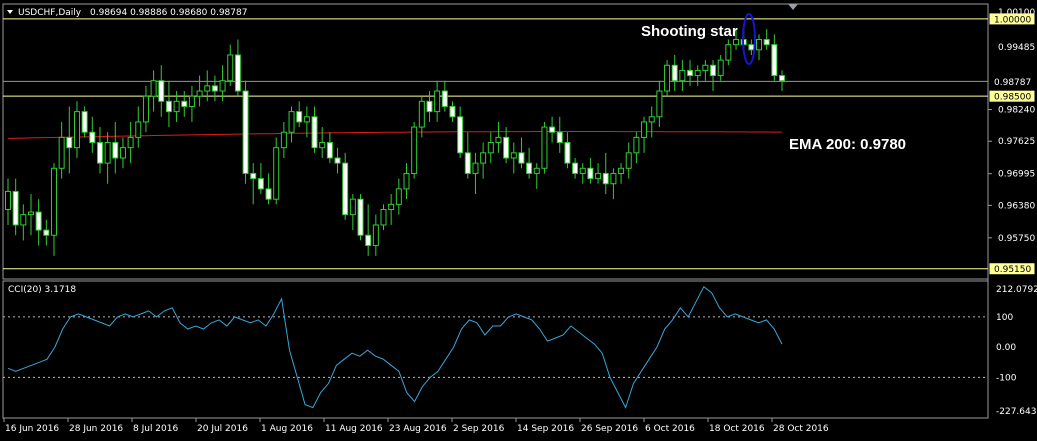 This screenshot has width=1037, height=441. Describe the element at coordinates (354, 429) in the screenshot. I see `xtick-label-5: 11 Aug 2016` at that location.